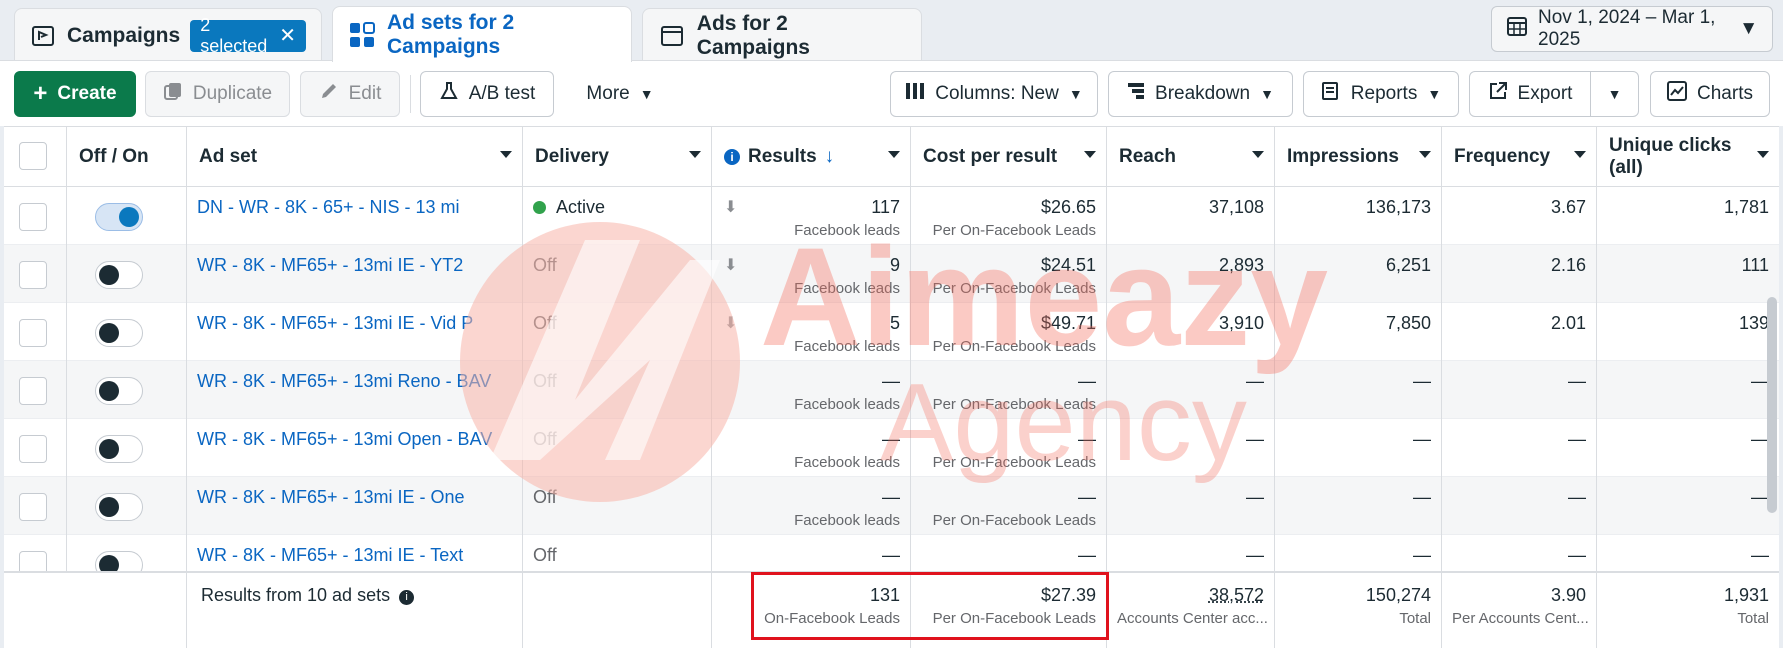  What do you see at coordinates (1009, 157) in the screenshot?
I see `header-cost-per-result: Cost per result` at bounding box center [1009, 157].